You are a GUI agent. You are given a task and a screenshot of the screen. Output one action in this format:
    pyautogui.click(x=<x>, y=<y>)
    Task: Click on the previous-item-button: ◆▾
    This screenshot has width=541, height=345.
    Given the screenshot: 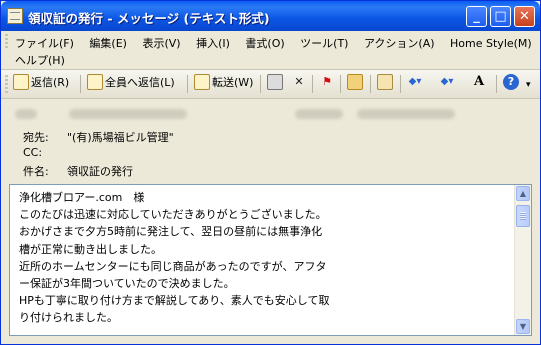 What is the action you would take?
    pyautogui.click(x=416, y=84)
    